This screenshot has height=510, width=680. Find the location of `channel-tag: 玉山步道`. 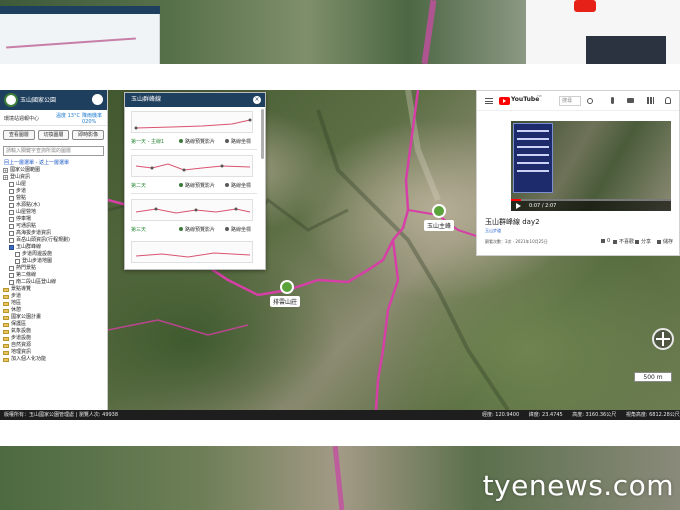

channel-tag: 玉山步道 is located at coordinates (493, 231).